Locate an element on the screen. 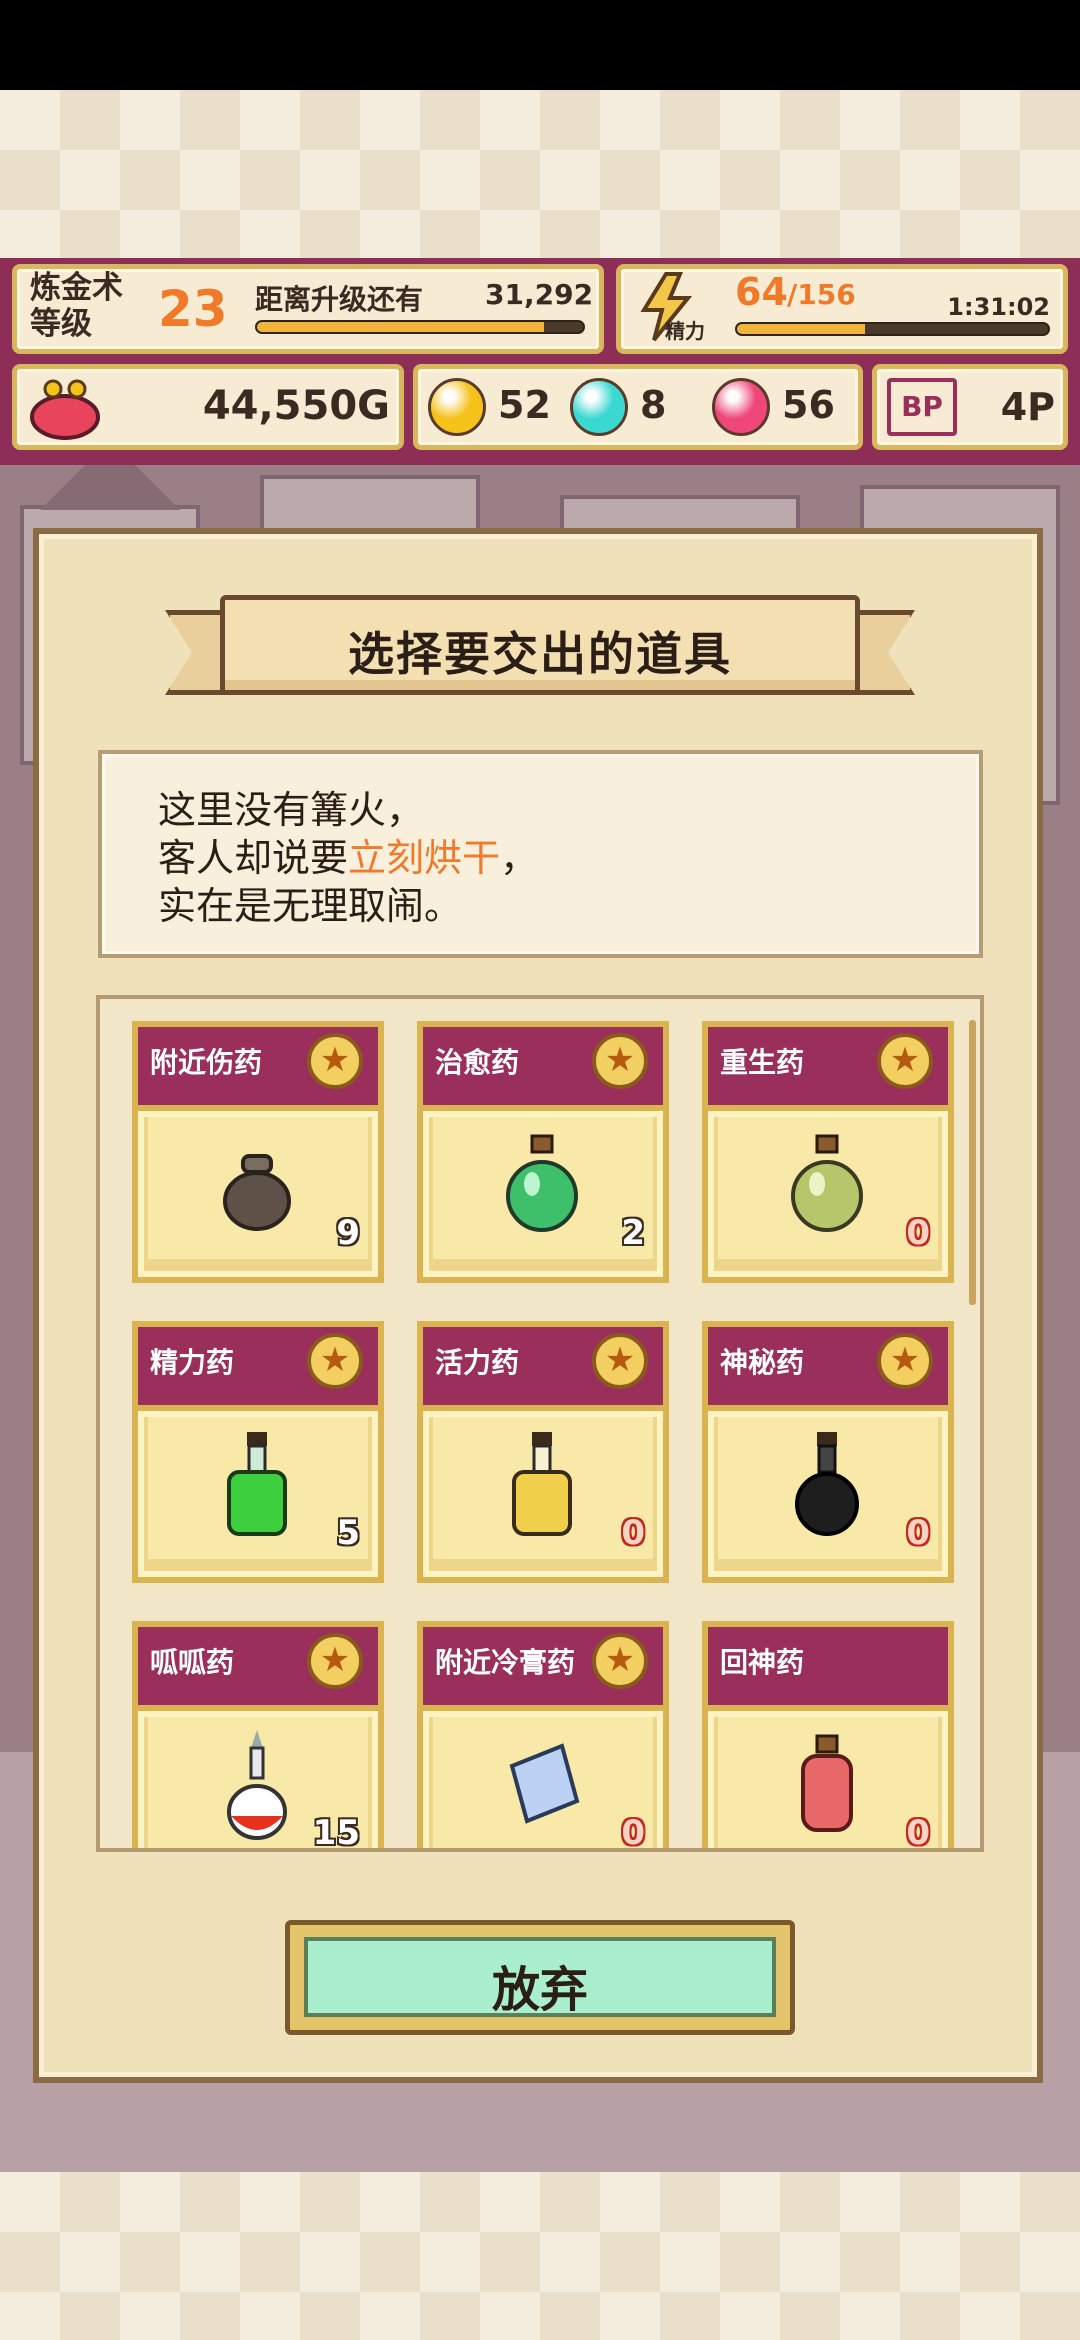  abandon-button-label: 放弃 is located at coordinates (539, 1990).